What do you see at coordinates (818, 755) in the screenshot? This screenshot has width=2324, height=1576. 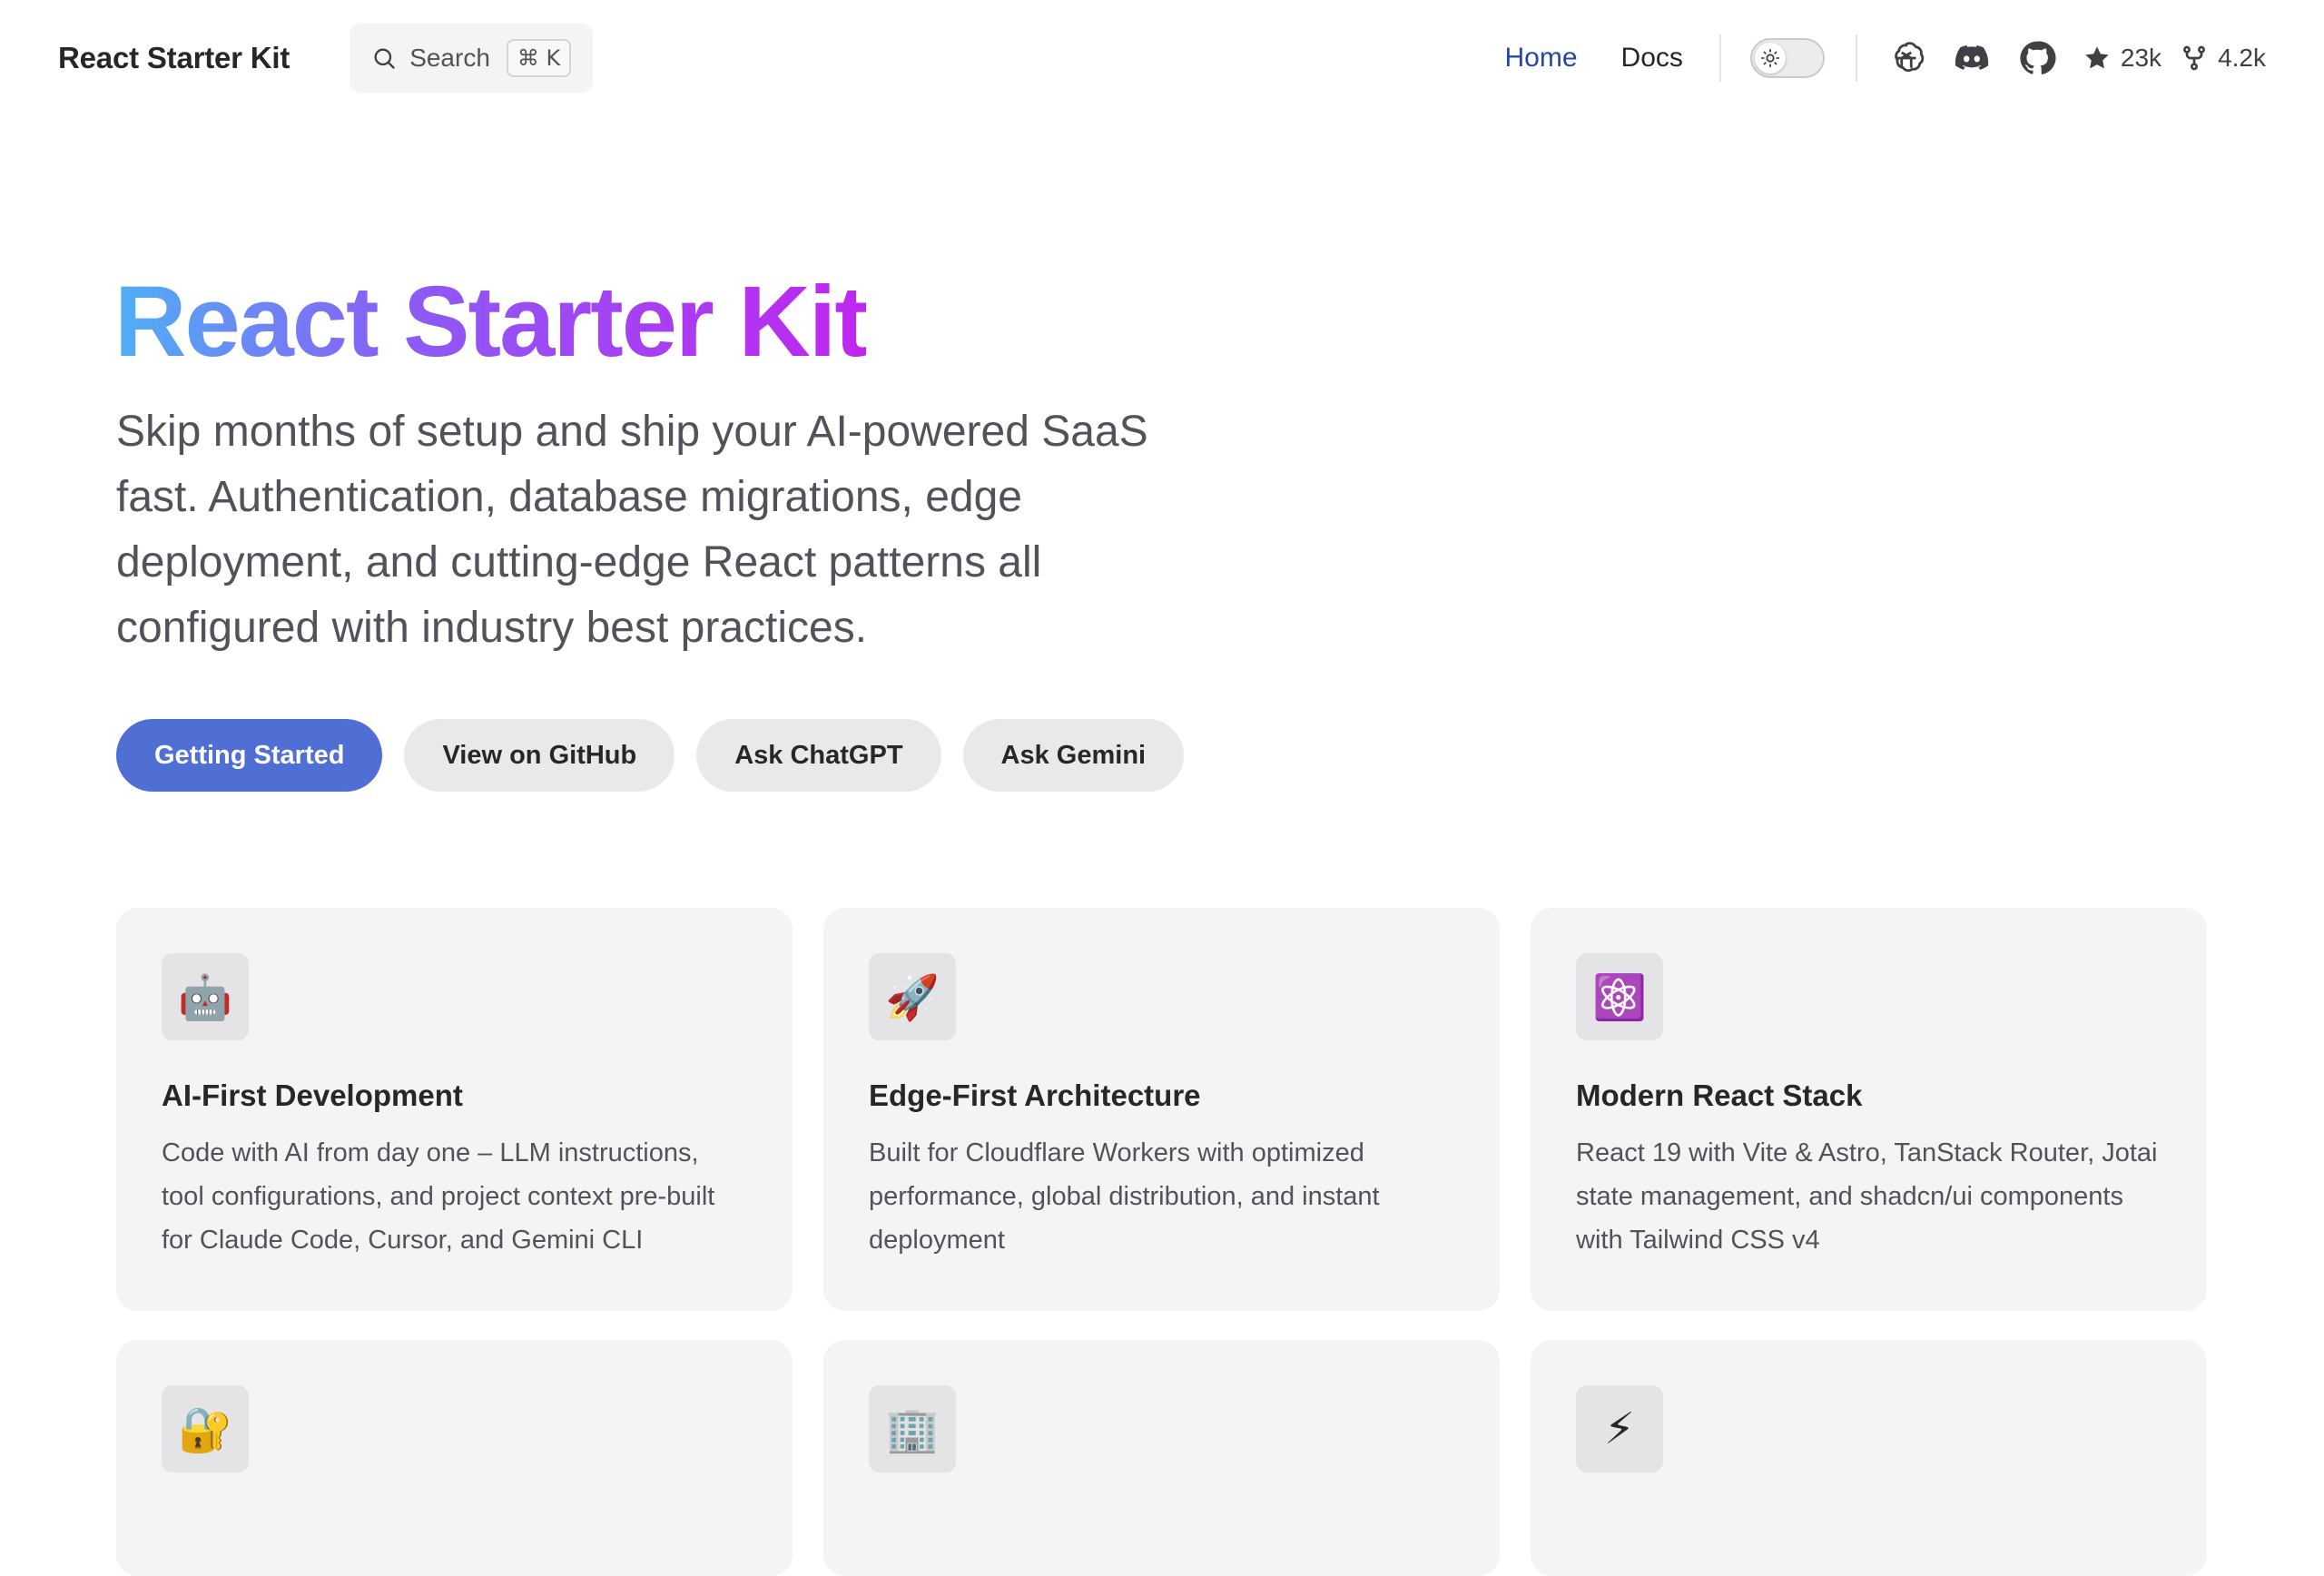 I see `ask-chatgpt-button: Ask ChatGPT` at bounding box center [818, 755].